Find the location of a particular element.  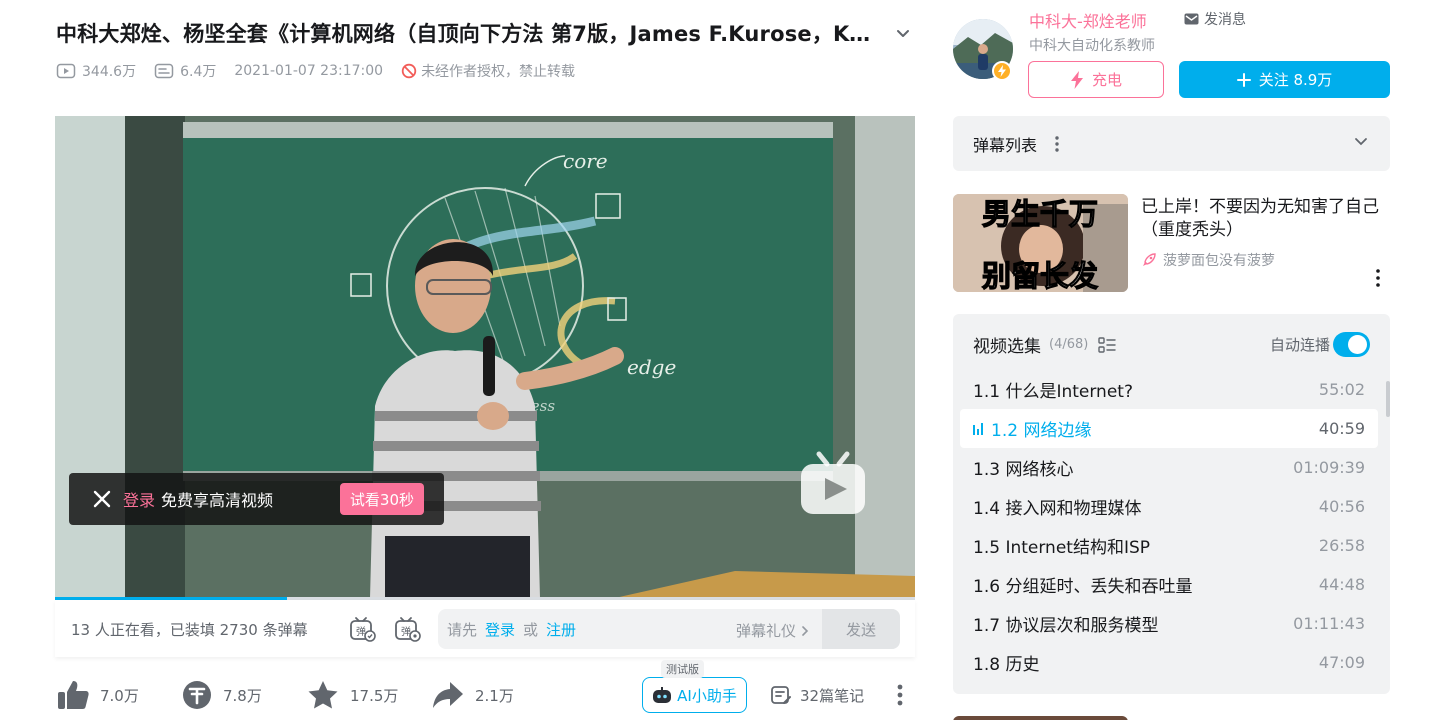

danmaku-login-link: 登录 is located at coordinates (500, 629).